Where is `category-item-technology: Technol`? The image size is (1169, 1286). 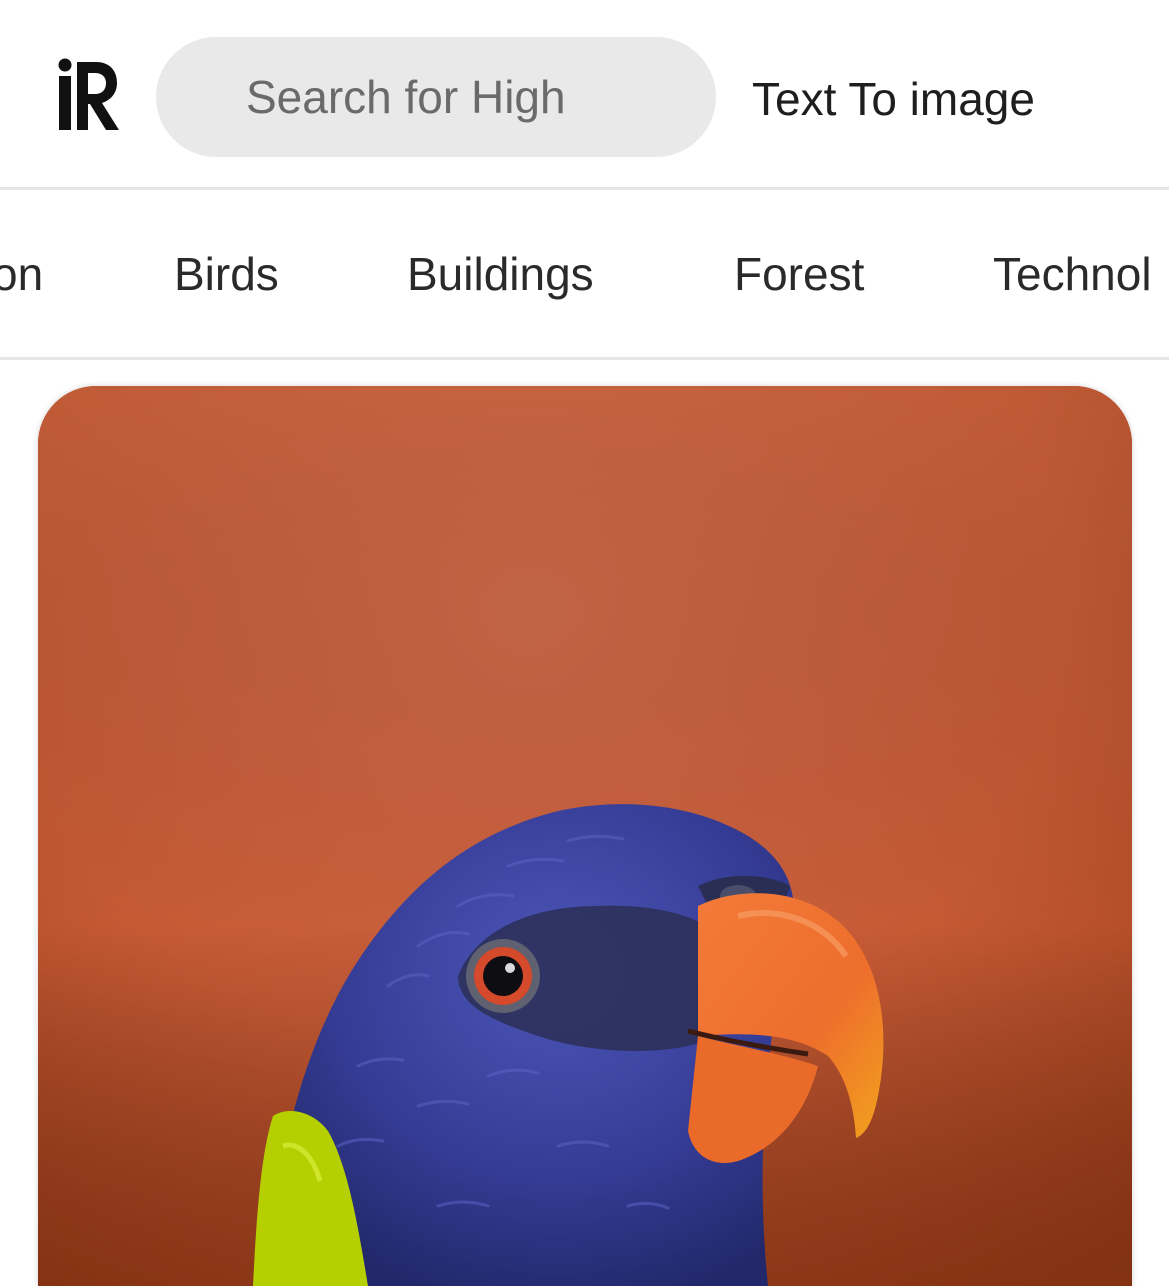 category-item-technology: Technol is located at coordinates (1072, 274).